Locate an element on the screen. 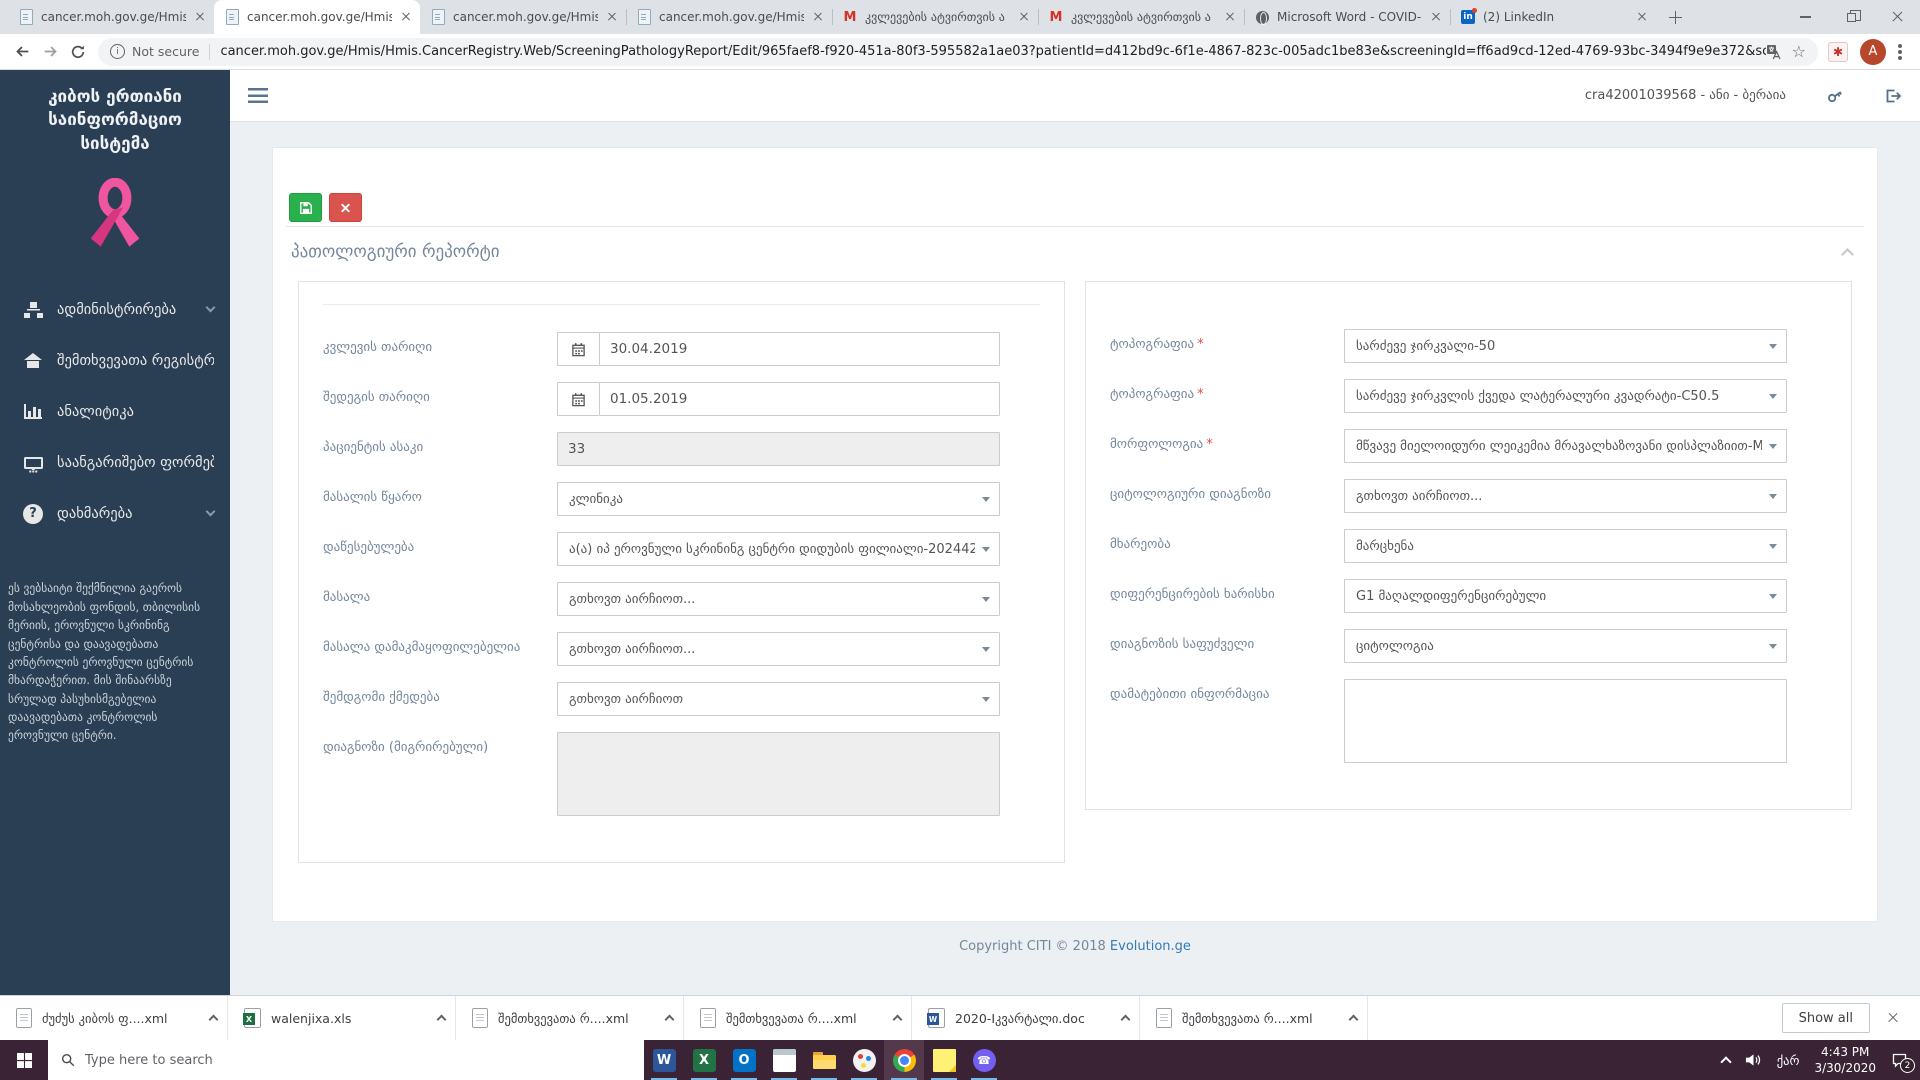  forward-button is located at coordinates (50, 52).